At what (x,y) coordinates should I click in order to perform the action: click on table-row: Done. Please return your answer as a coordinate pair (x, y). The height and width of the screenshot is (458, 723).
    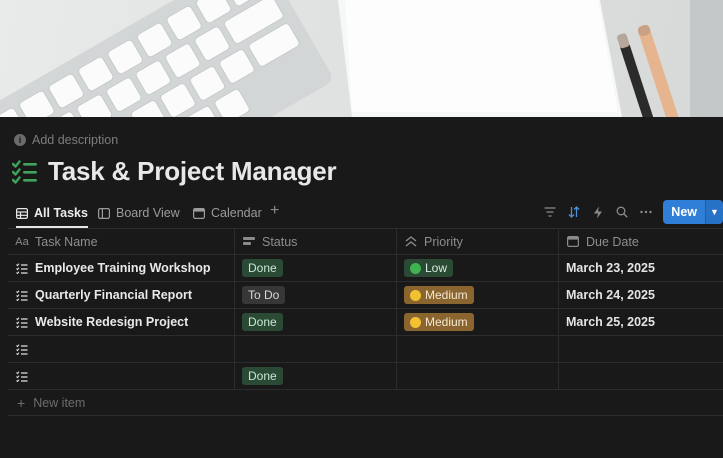
    Looking at the image, I should click on (365, 376).